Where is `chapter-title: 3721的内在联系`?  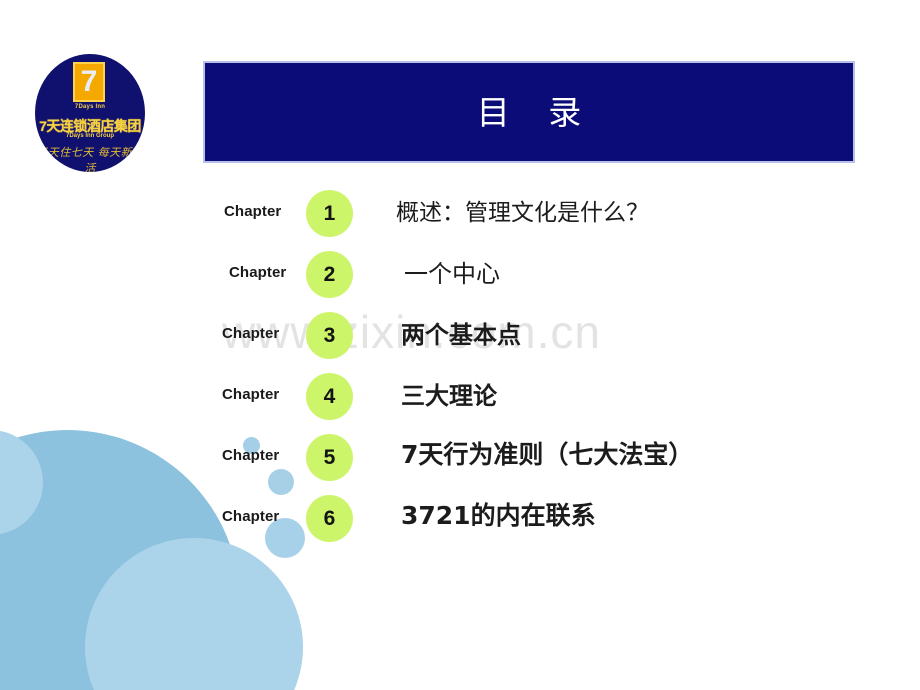 chapter-title: 3721的内在联系 is located at coordinates (498, 514).